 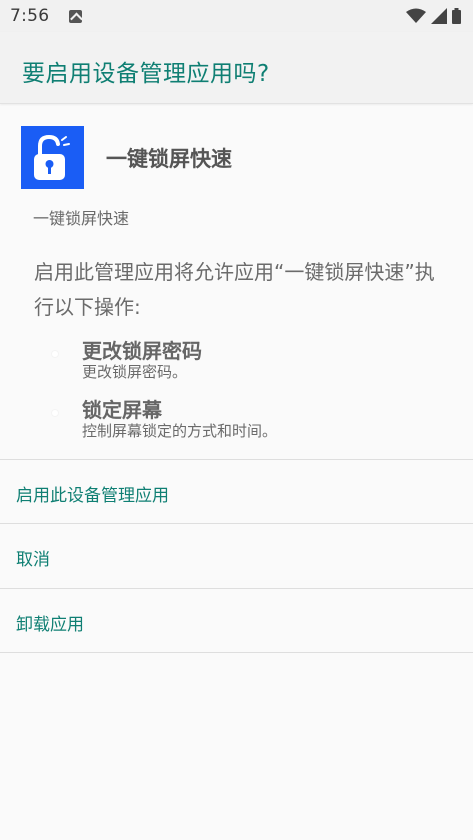 What do you see at coordinates (81, 218) in the screenshot?
I see `app-subname: 一键锁屏快速` at bounding box center [81, 218].